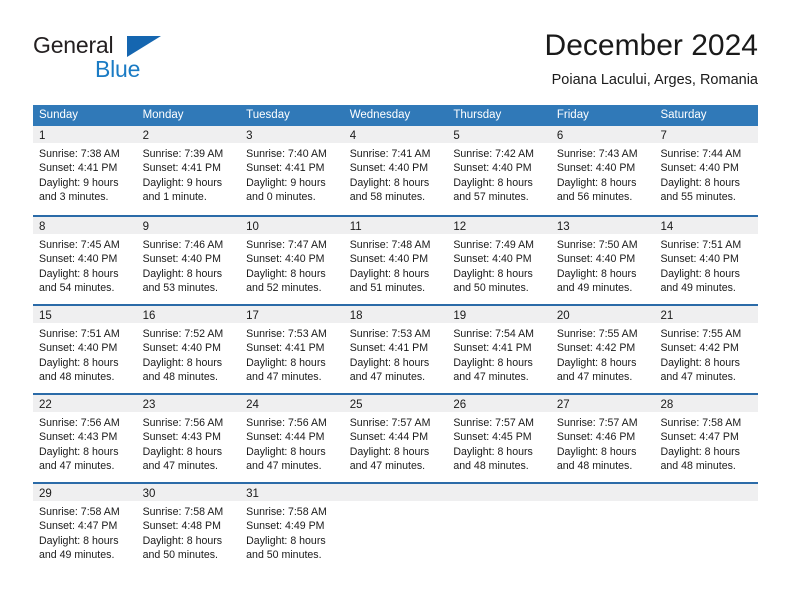 The height and width of the screenshot is (612, 792). Describe the element at coordinates (602, 314) in the screenshot. I see `day-number-band: 20` at that location.